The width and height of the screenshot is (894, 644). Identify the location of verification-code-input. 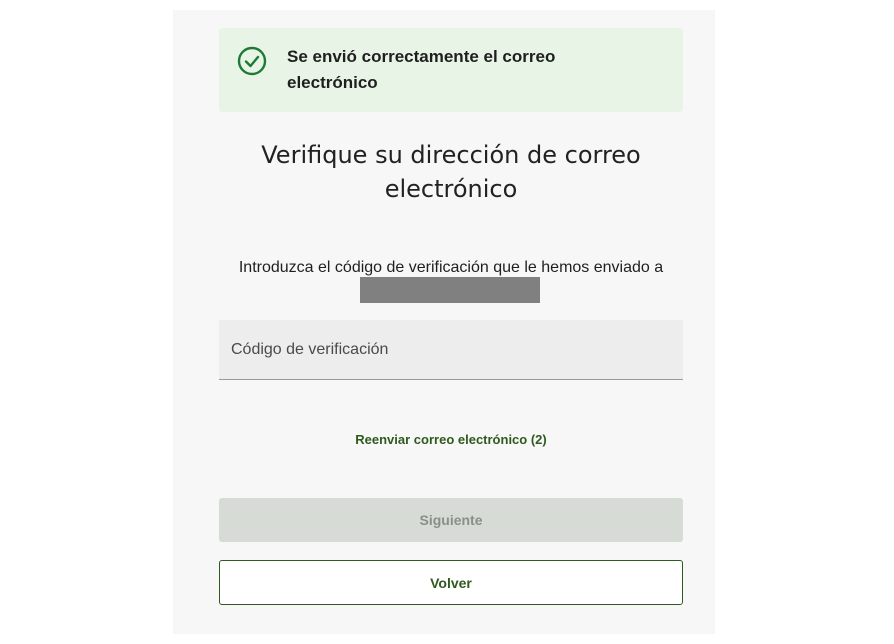
(451, 350).